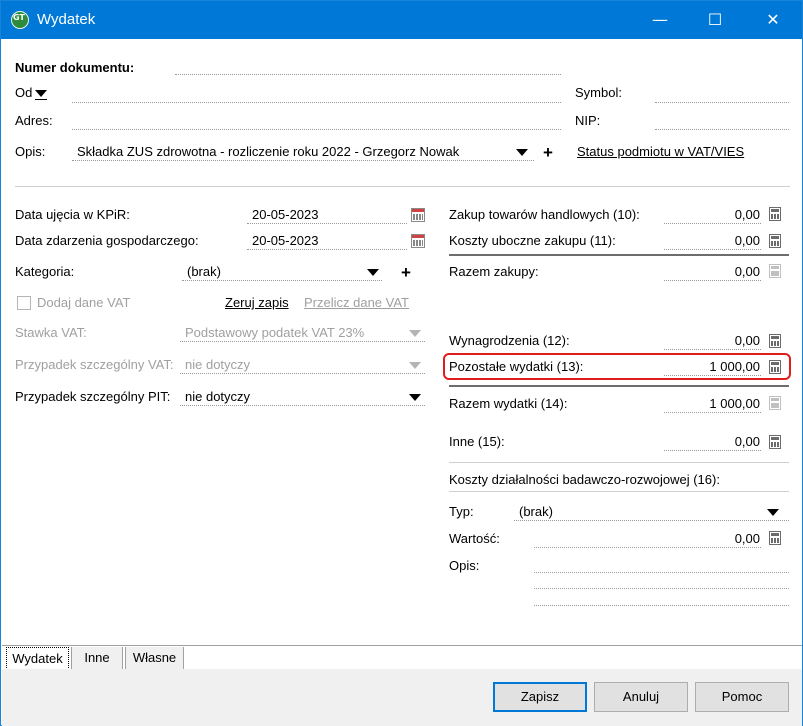  What do you see at coordinates (41, 93) in the screenshot?
I see `od-dropdown-icon` at bounding box center [41, 93].